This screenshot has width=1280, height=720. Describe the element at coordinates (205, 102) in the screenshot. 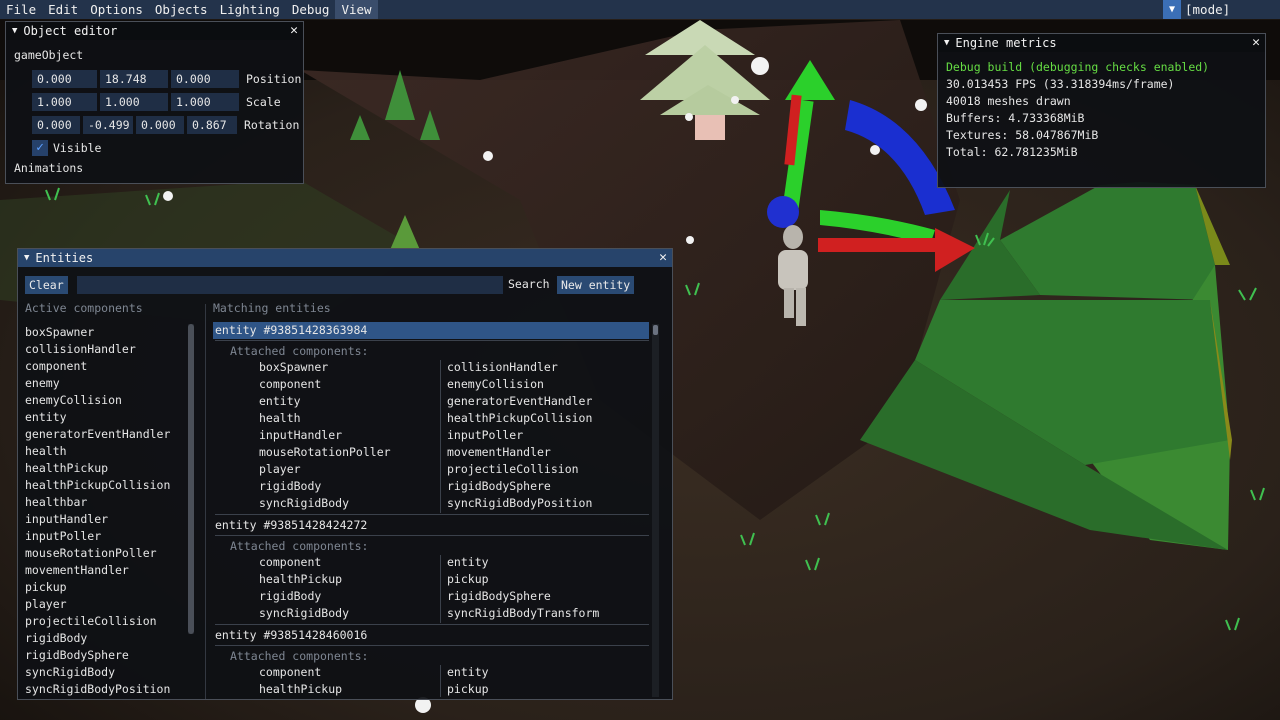

I see `scale-z-field: 1.000` at that location.